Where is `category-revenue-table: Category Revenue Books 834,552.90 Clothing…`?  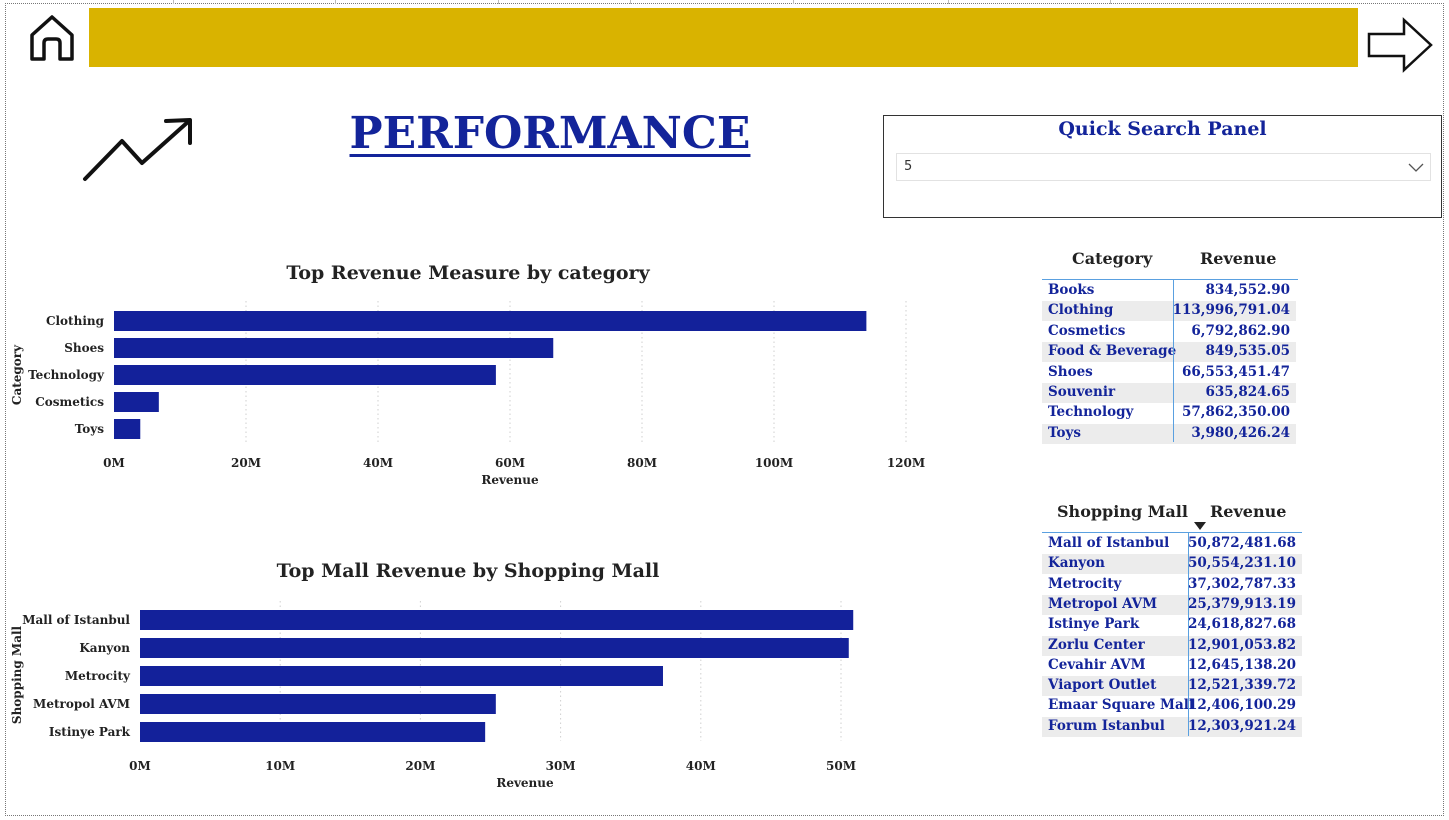
category-revenue-table: Category Revenue Books 834,552.90 Clothing… is located at coordinates (1170, 346).